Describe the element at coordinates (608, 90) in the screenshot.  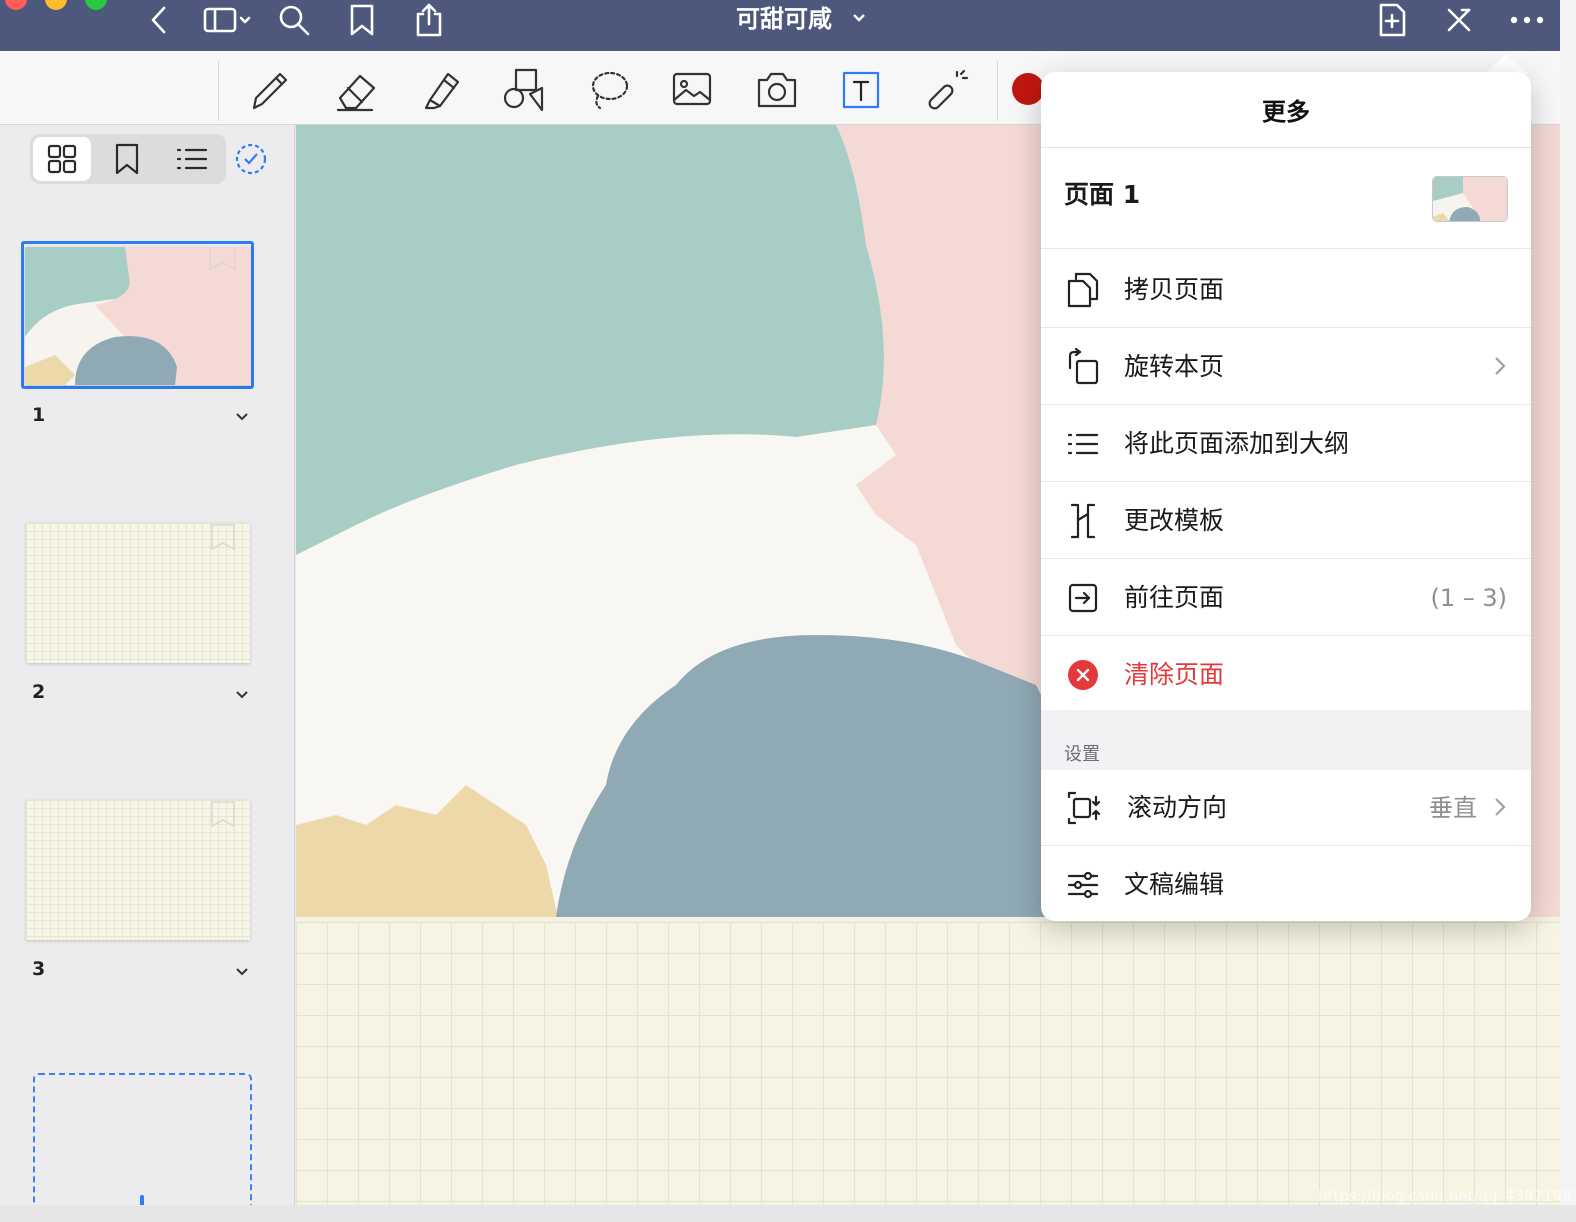
I see `lasso-icon` at that location.